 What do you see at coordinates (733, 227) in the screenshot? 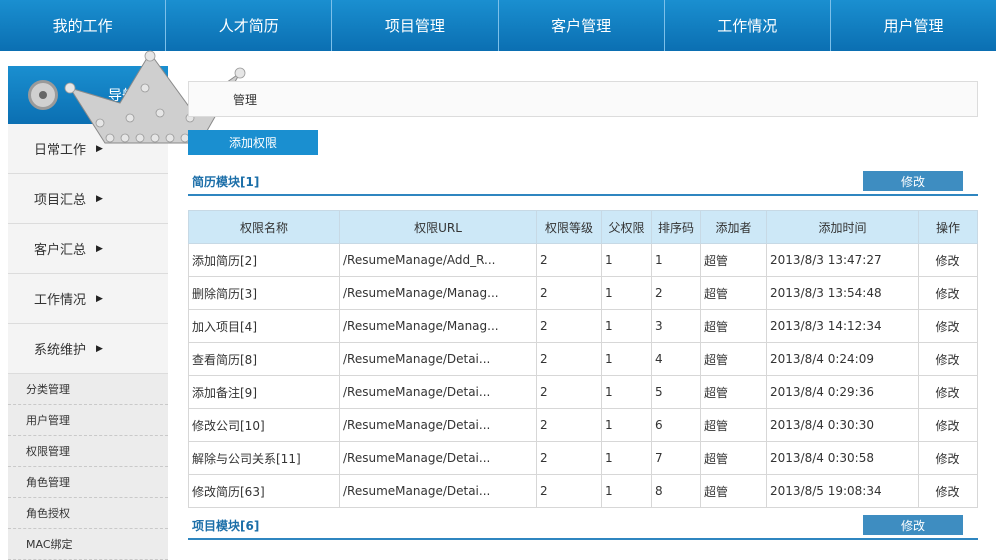
I see `col-header: 添加者` at bounding box center [733, 227].